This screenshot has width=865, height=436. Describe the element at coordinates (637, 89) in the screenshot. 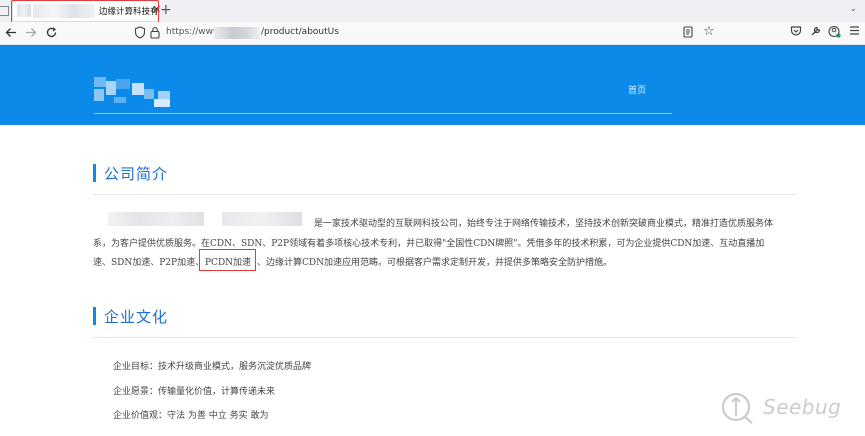

I see `nav-home-link: 首页` at that location.